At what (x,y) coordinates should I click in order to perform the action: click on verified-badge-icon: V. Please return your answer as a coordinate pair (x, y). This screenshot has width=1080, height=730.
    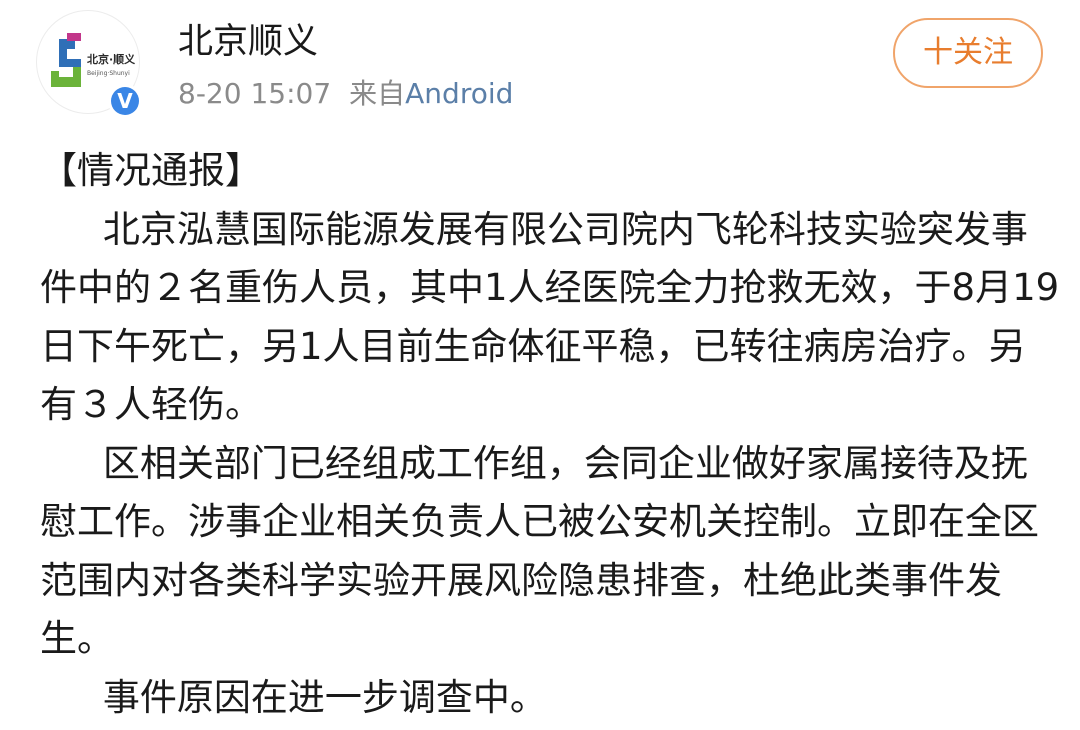
    Looking at the image, I should click on (125, 101).